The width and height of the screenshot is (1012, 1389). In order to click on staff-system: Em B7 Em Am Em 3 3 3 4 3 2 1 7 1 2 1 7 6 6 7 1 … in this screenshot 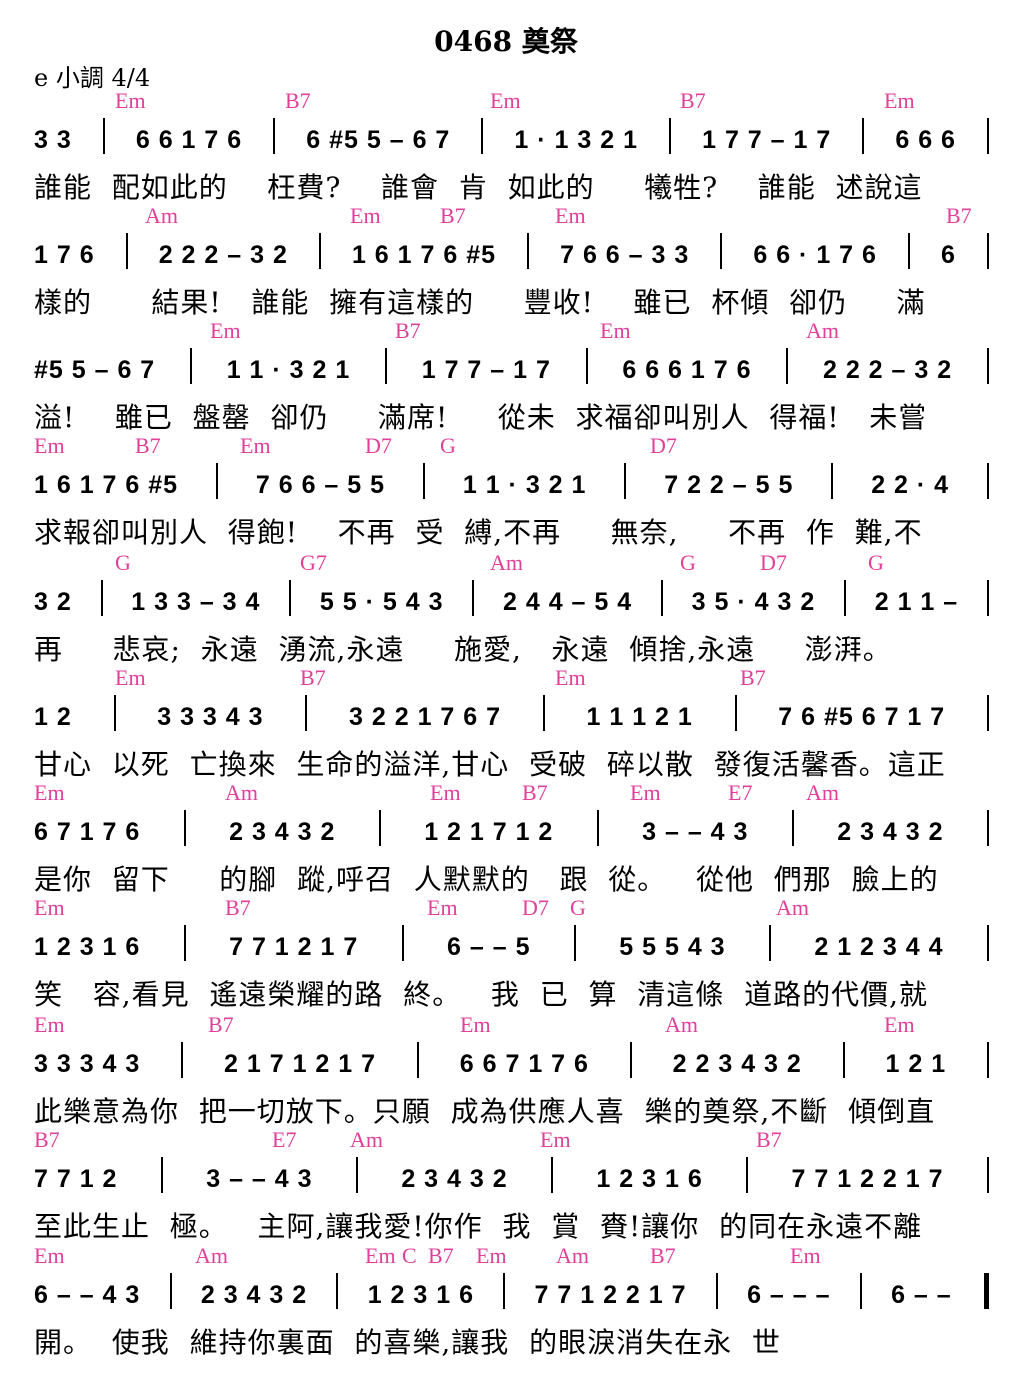, I will do `click(506, 1070)`.